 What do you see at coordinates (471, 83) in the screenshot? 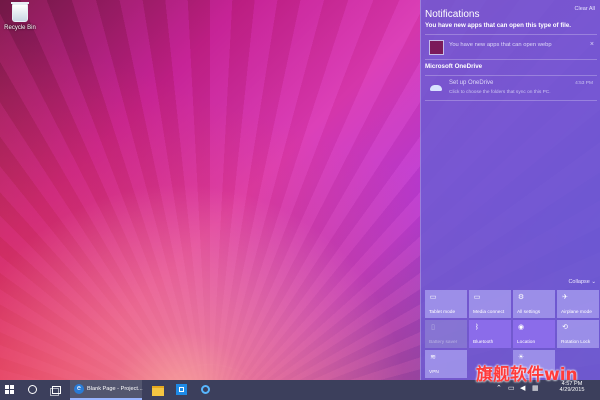
I see `notification-title: Set up OneDrive` at bounding box center [471, 83].